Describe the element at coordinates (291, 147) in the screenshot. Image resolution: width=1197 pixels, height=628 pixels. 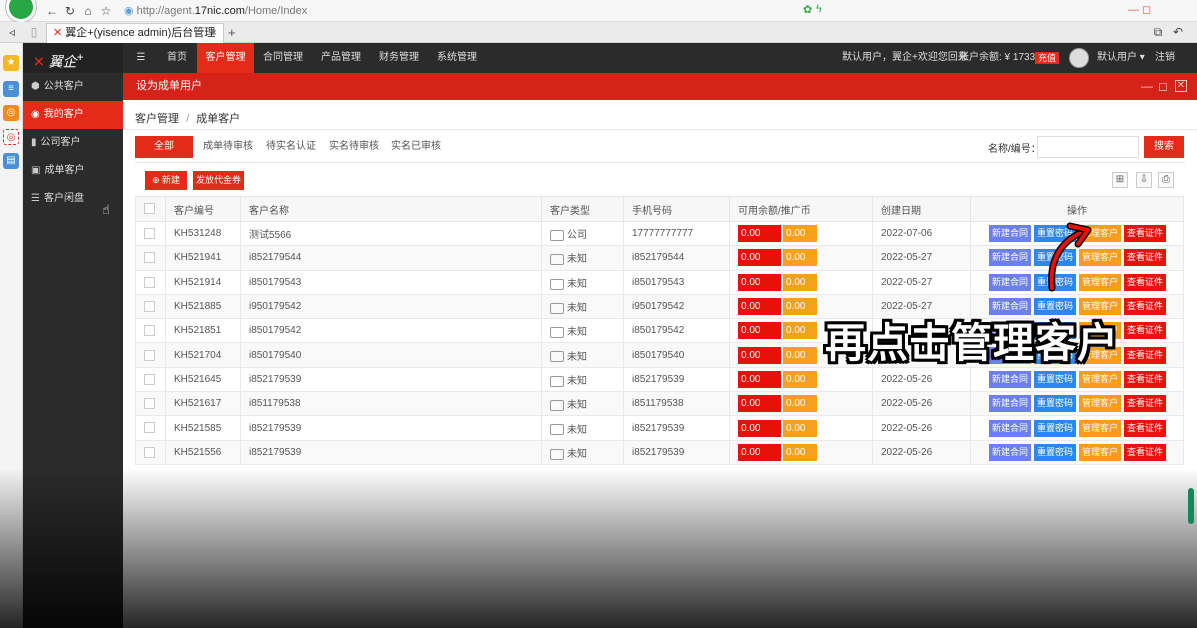
I see `filter-tab-pending-verify: 待实名认证` at that location.